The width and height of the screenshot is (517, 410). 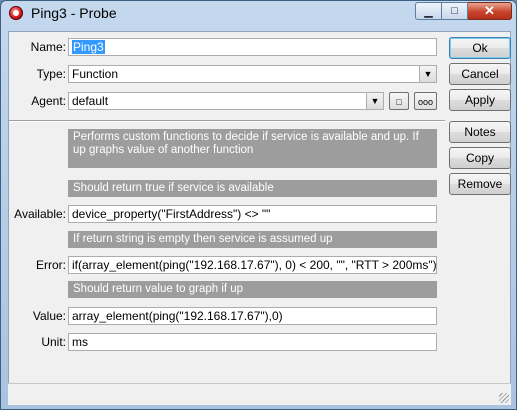 I want to click on type-value: Function, so click(x=95, y=74).